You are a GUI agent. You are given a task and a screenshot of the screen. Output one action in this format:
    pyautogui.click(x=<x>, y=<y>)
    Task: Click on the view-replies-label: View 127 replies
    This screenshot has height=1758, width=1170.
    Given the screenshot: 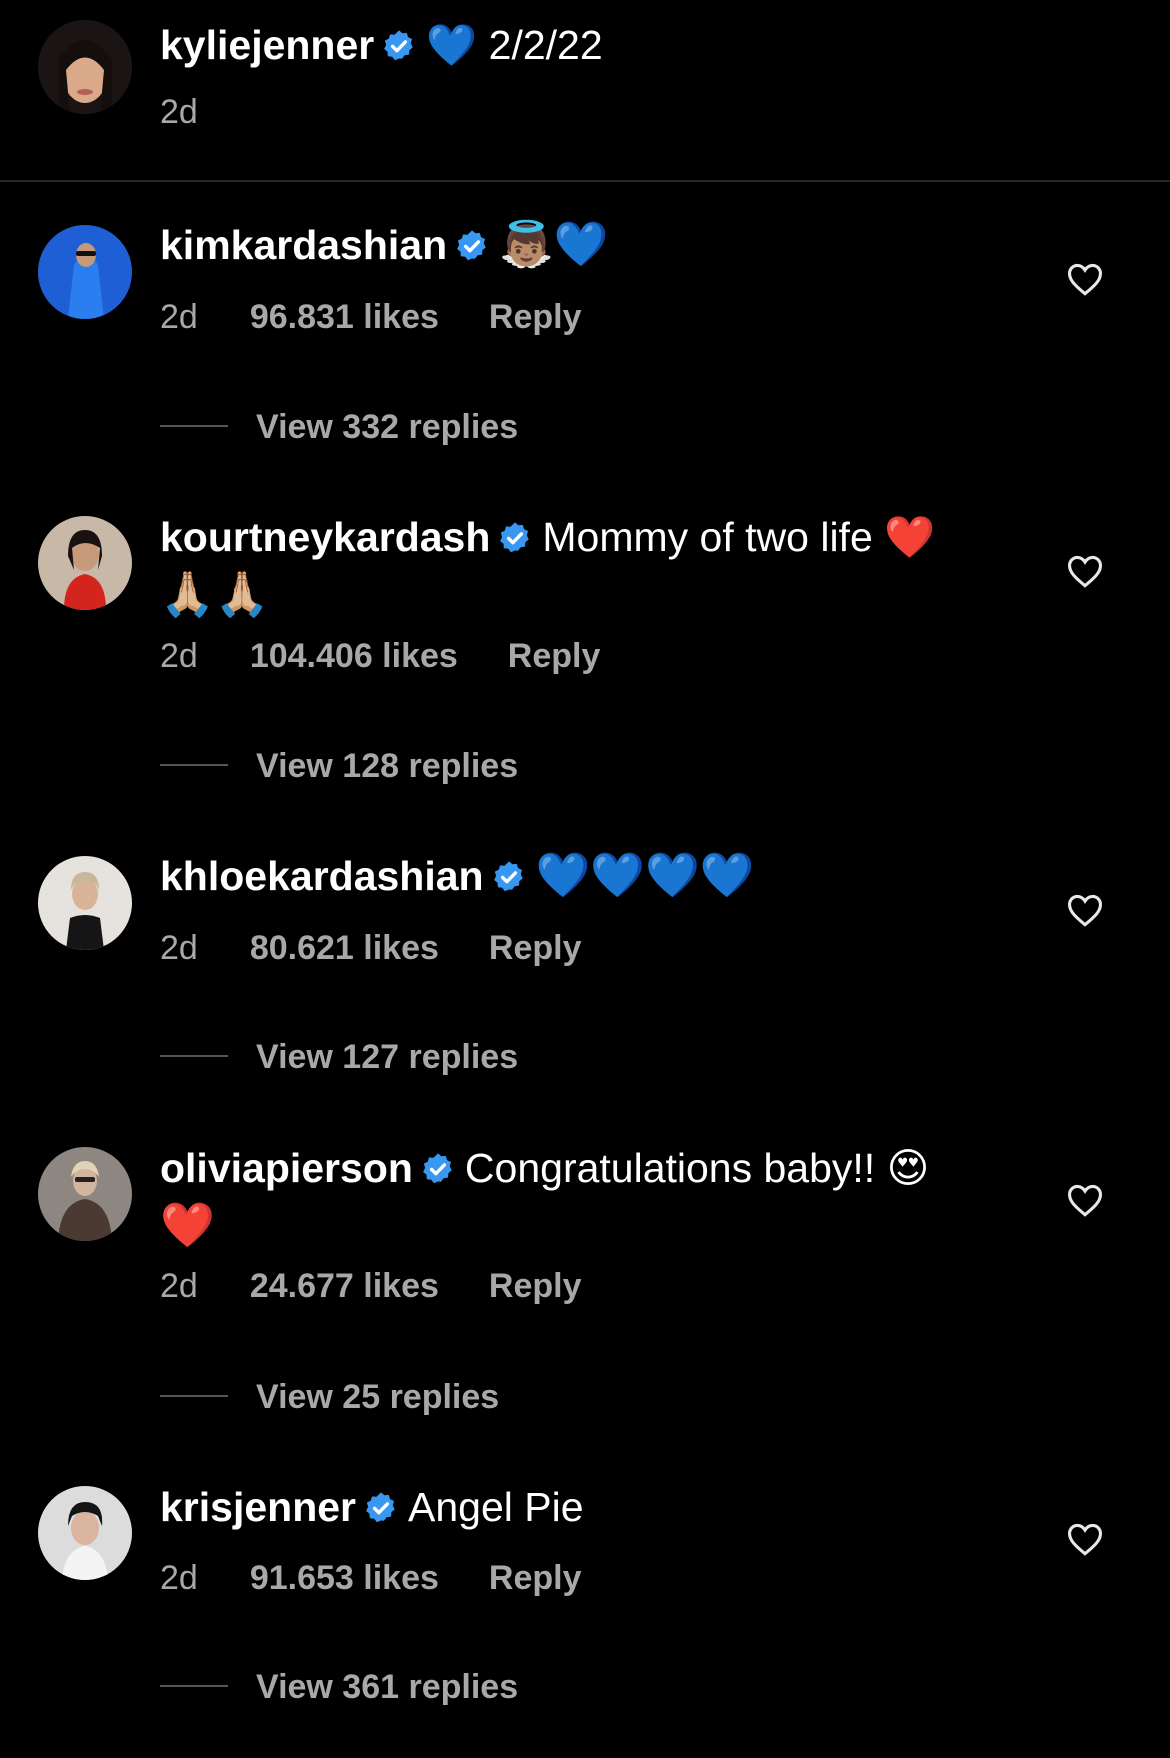 What is the action you would take?
    pyautogui.click(x=387, y=1057)
    